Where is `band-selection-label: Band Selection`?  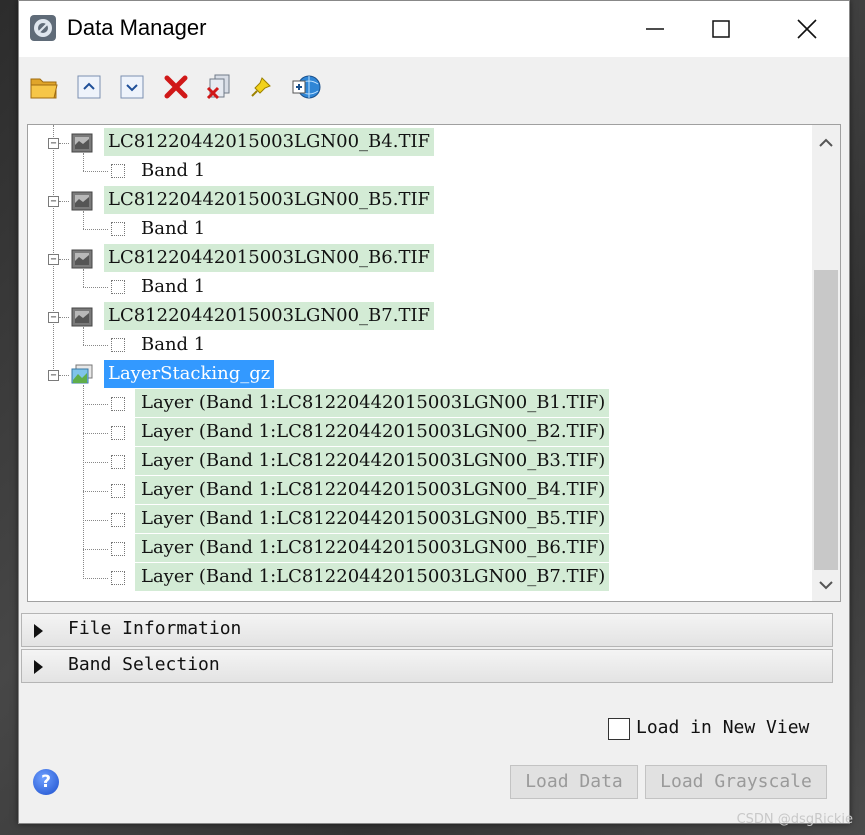
band-selection-label: Band Selection is located at coordinates (144, 664).